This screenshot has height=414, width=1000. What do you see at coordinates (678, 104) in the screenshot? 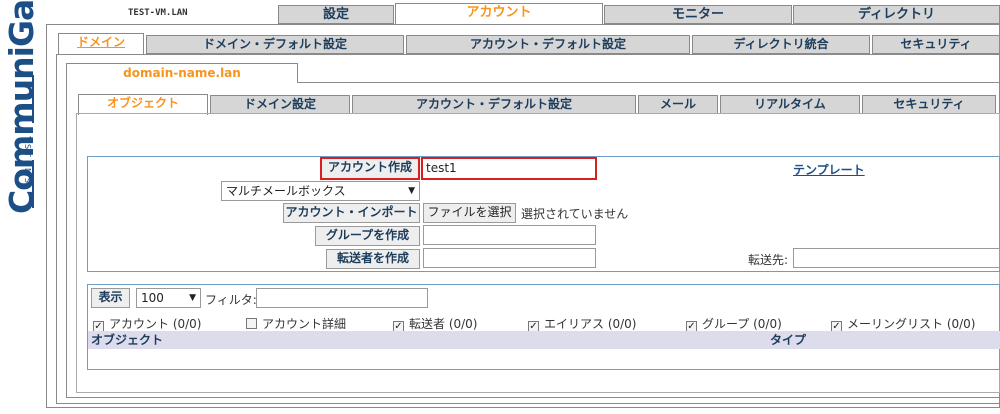
I see `tab-mail: メール` at bounding box center [678, 104].